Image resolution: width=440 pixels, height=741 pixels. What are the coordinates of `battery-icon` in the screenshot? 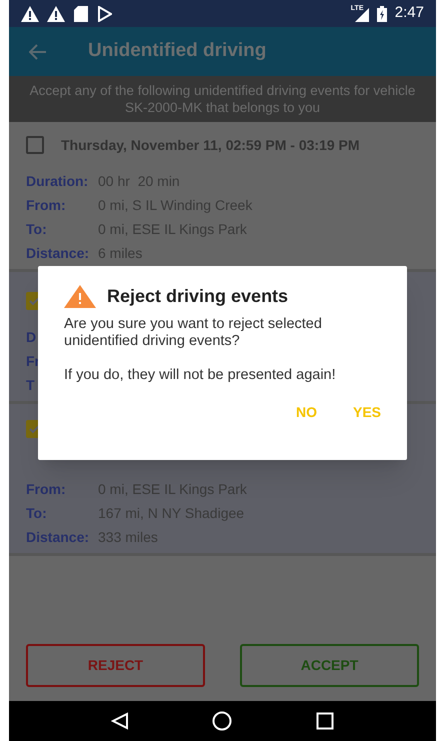 It's located at (381, 14).